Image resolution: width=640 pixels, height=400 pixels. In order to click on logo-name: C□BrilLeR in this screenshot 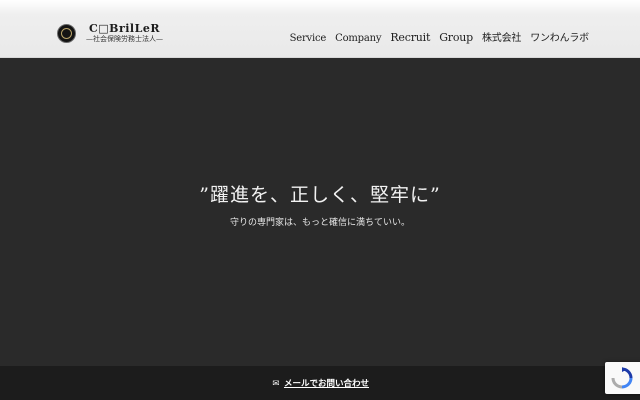, I will do `click(124, 28)`.